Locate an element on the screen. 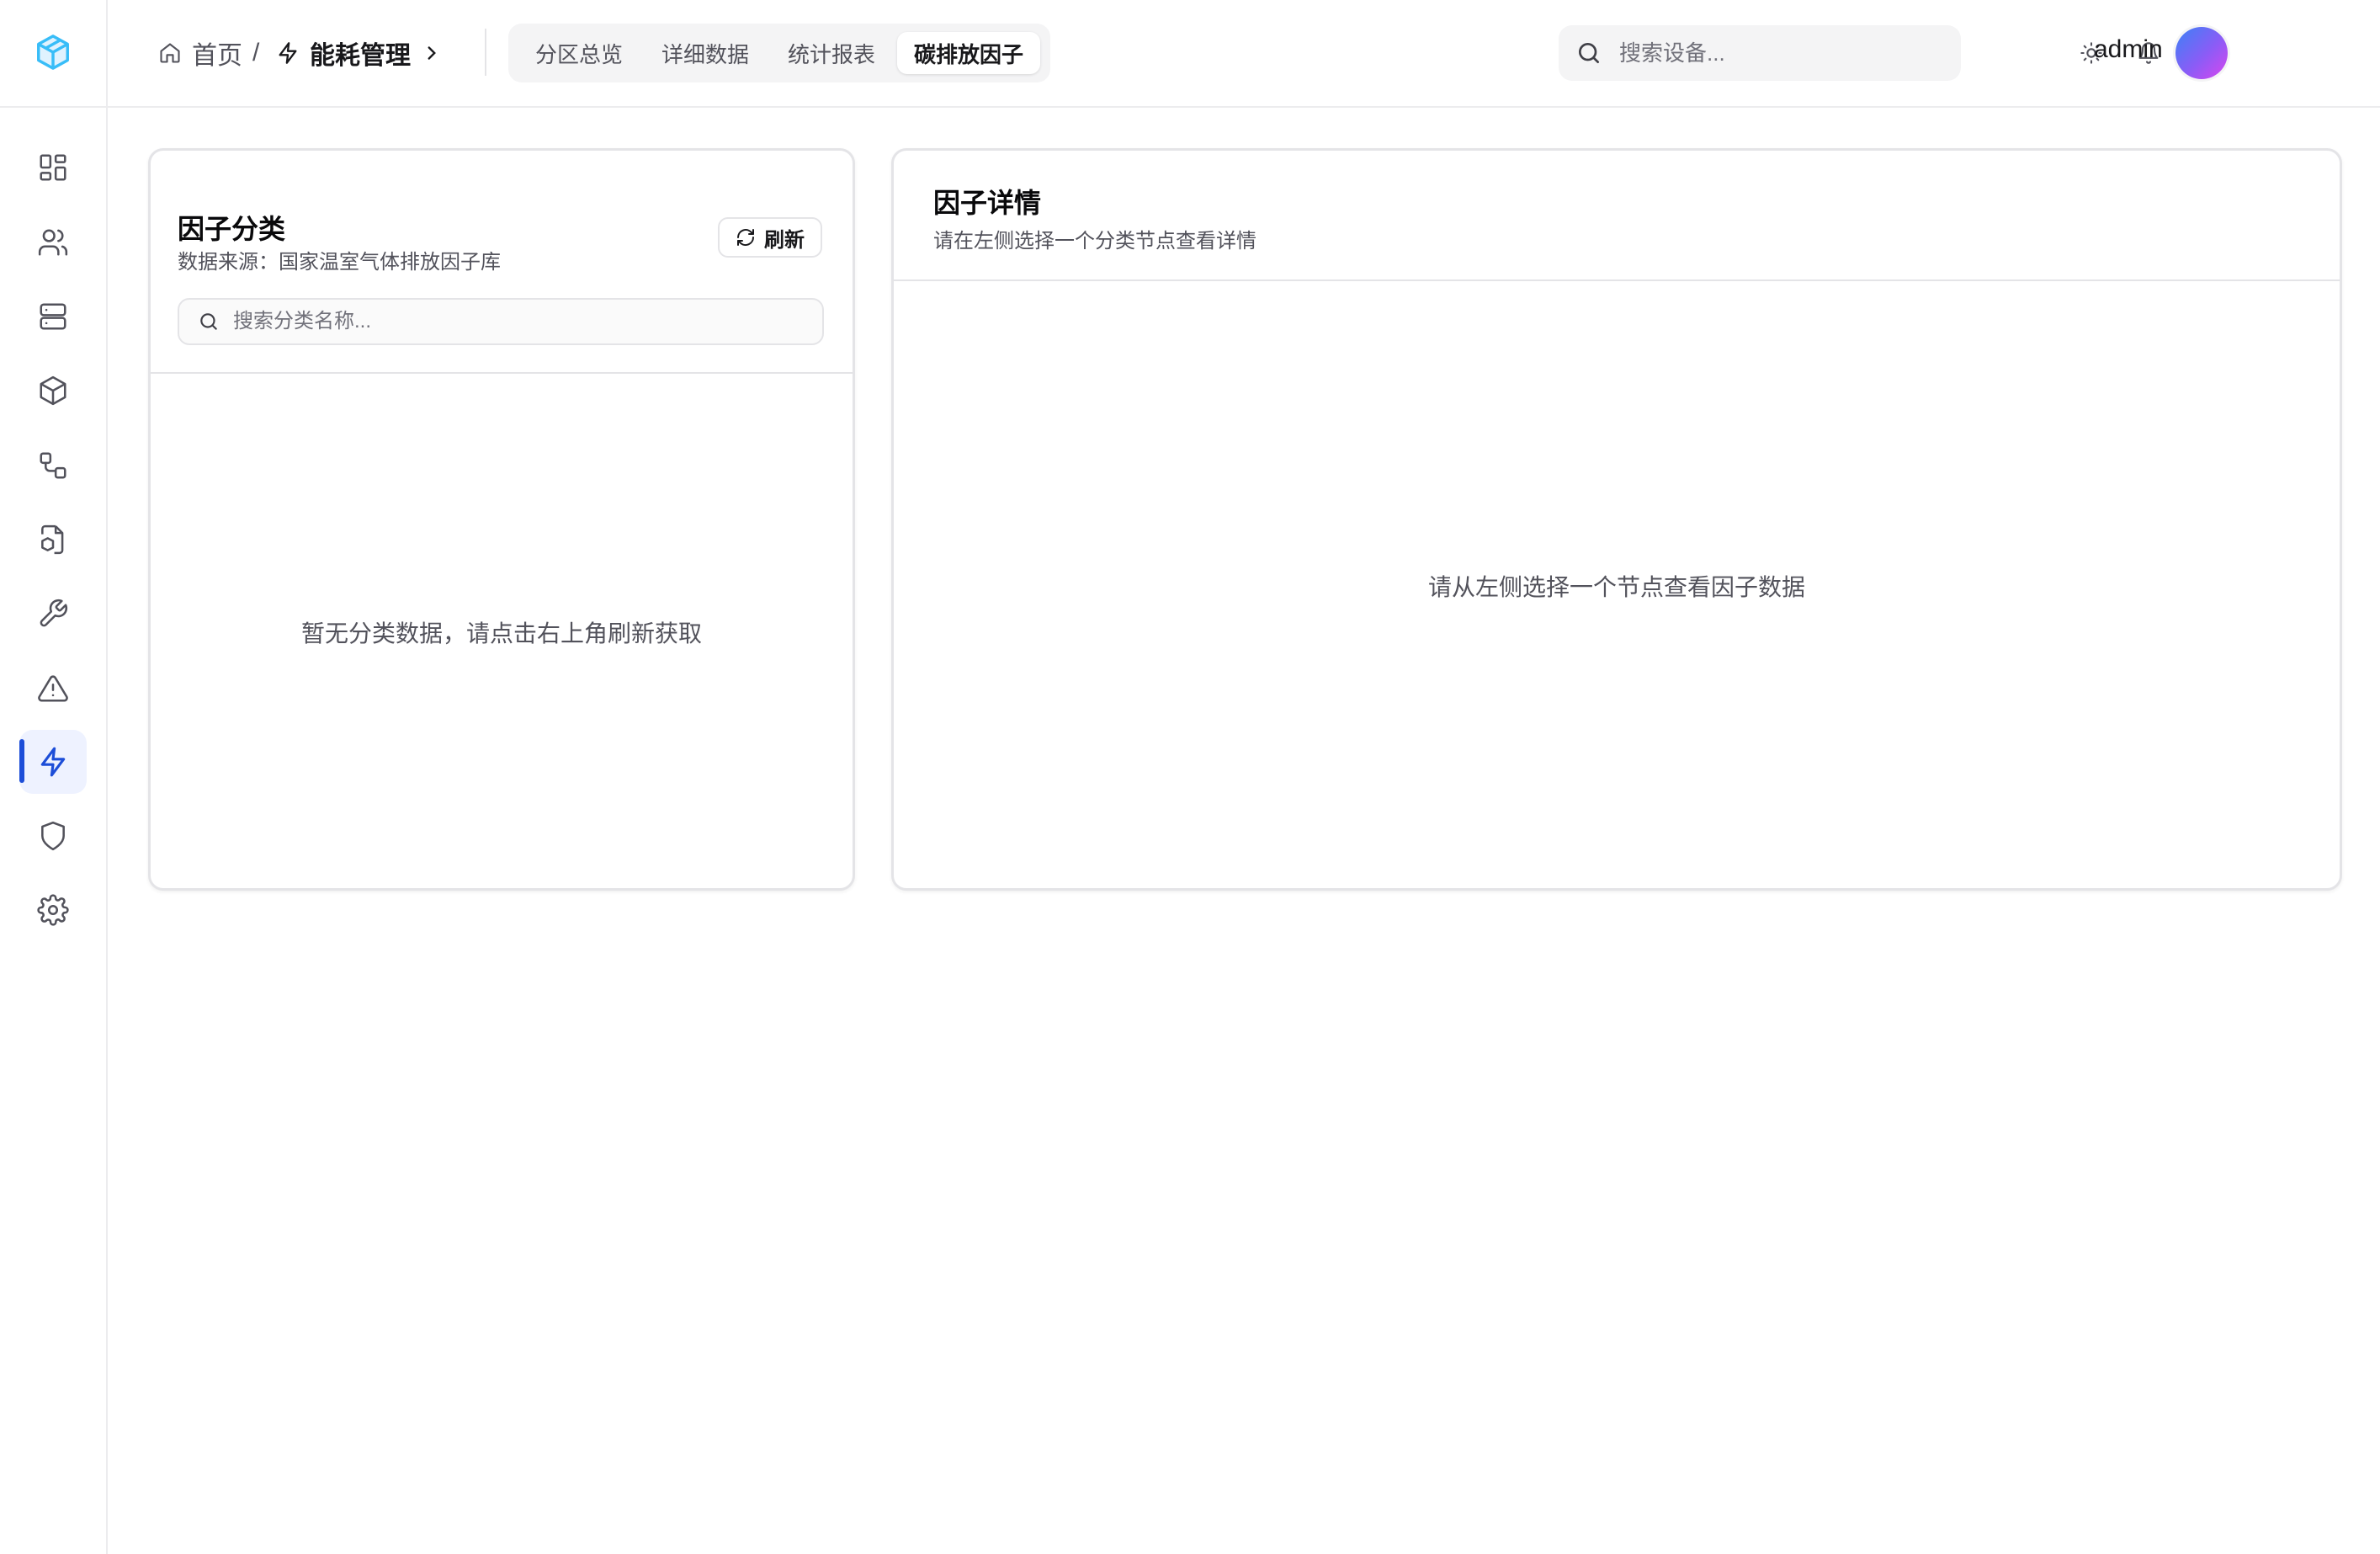 This screenshot has width=2380, height=1554. file-box-icon is located at coordinates (52, 539).